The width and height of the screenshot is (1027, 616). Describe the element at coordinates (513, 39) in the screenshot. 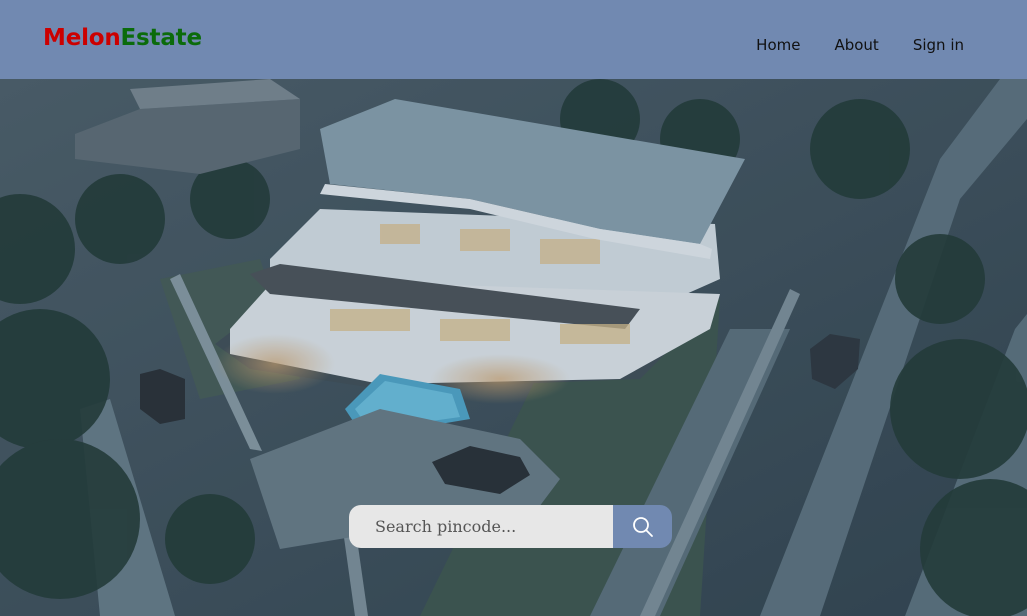

I see `top-header: MelonEstate Home About Sign in` at that location.